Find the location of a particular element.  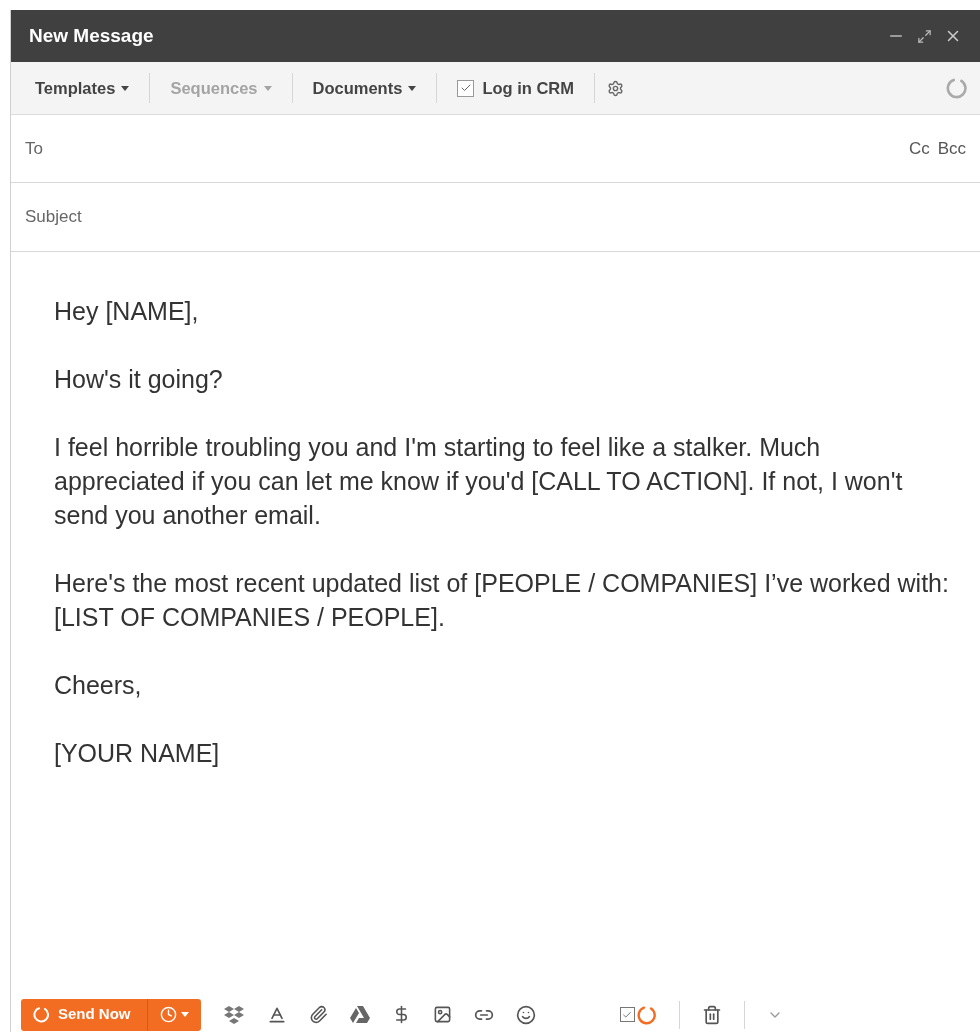

window-title: New Message is located at coordinates (92, 35).